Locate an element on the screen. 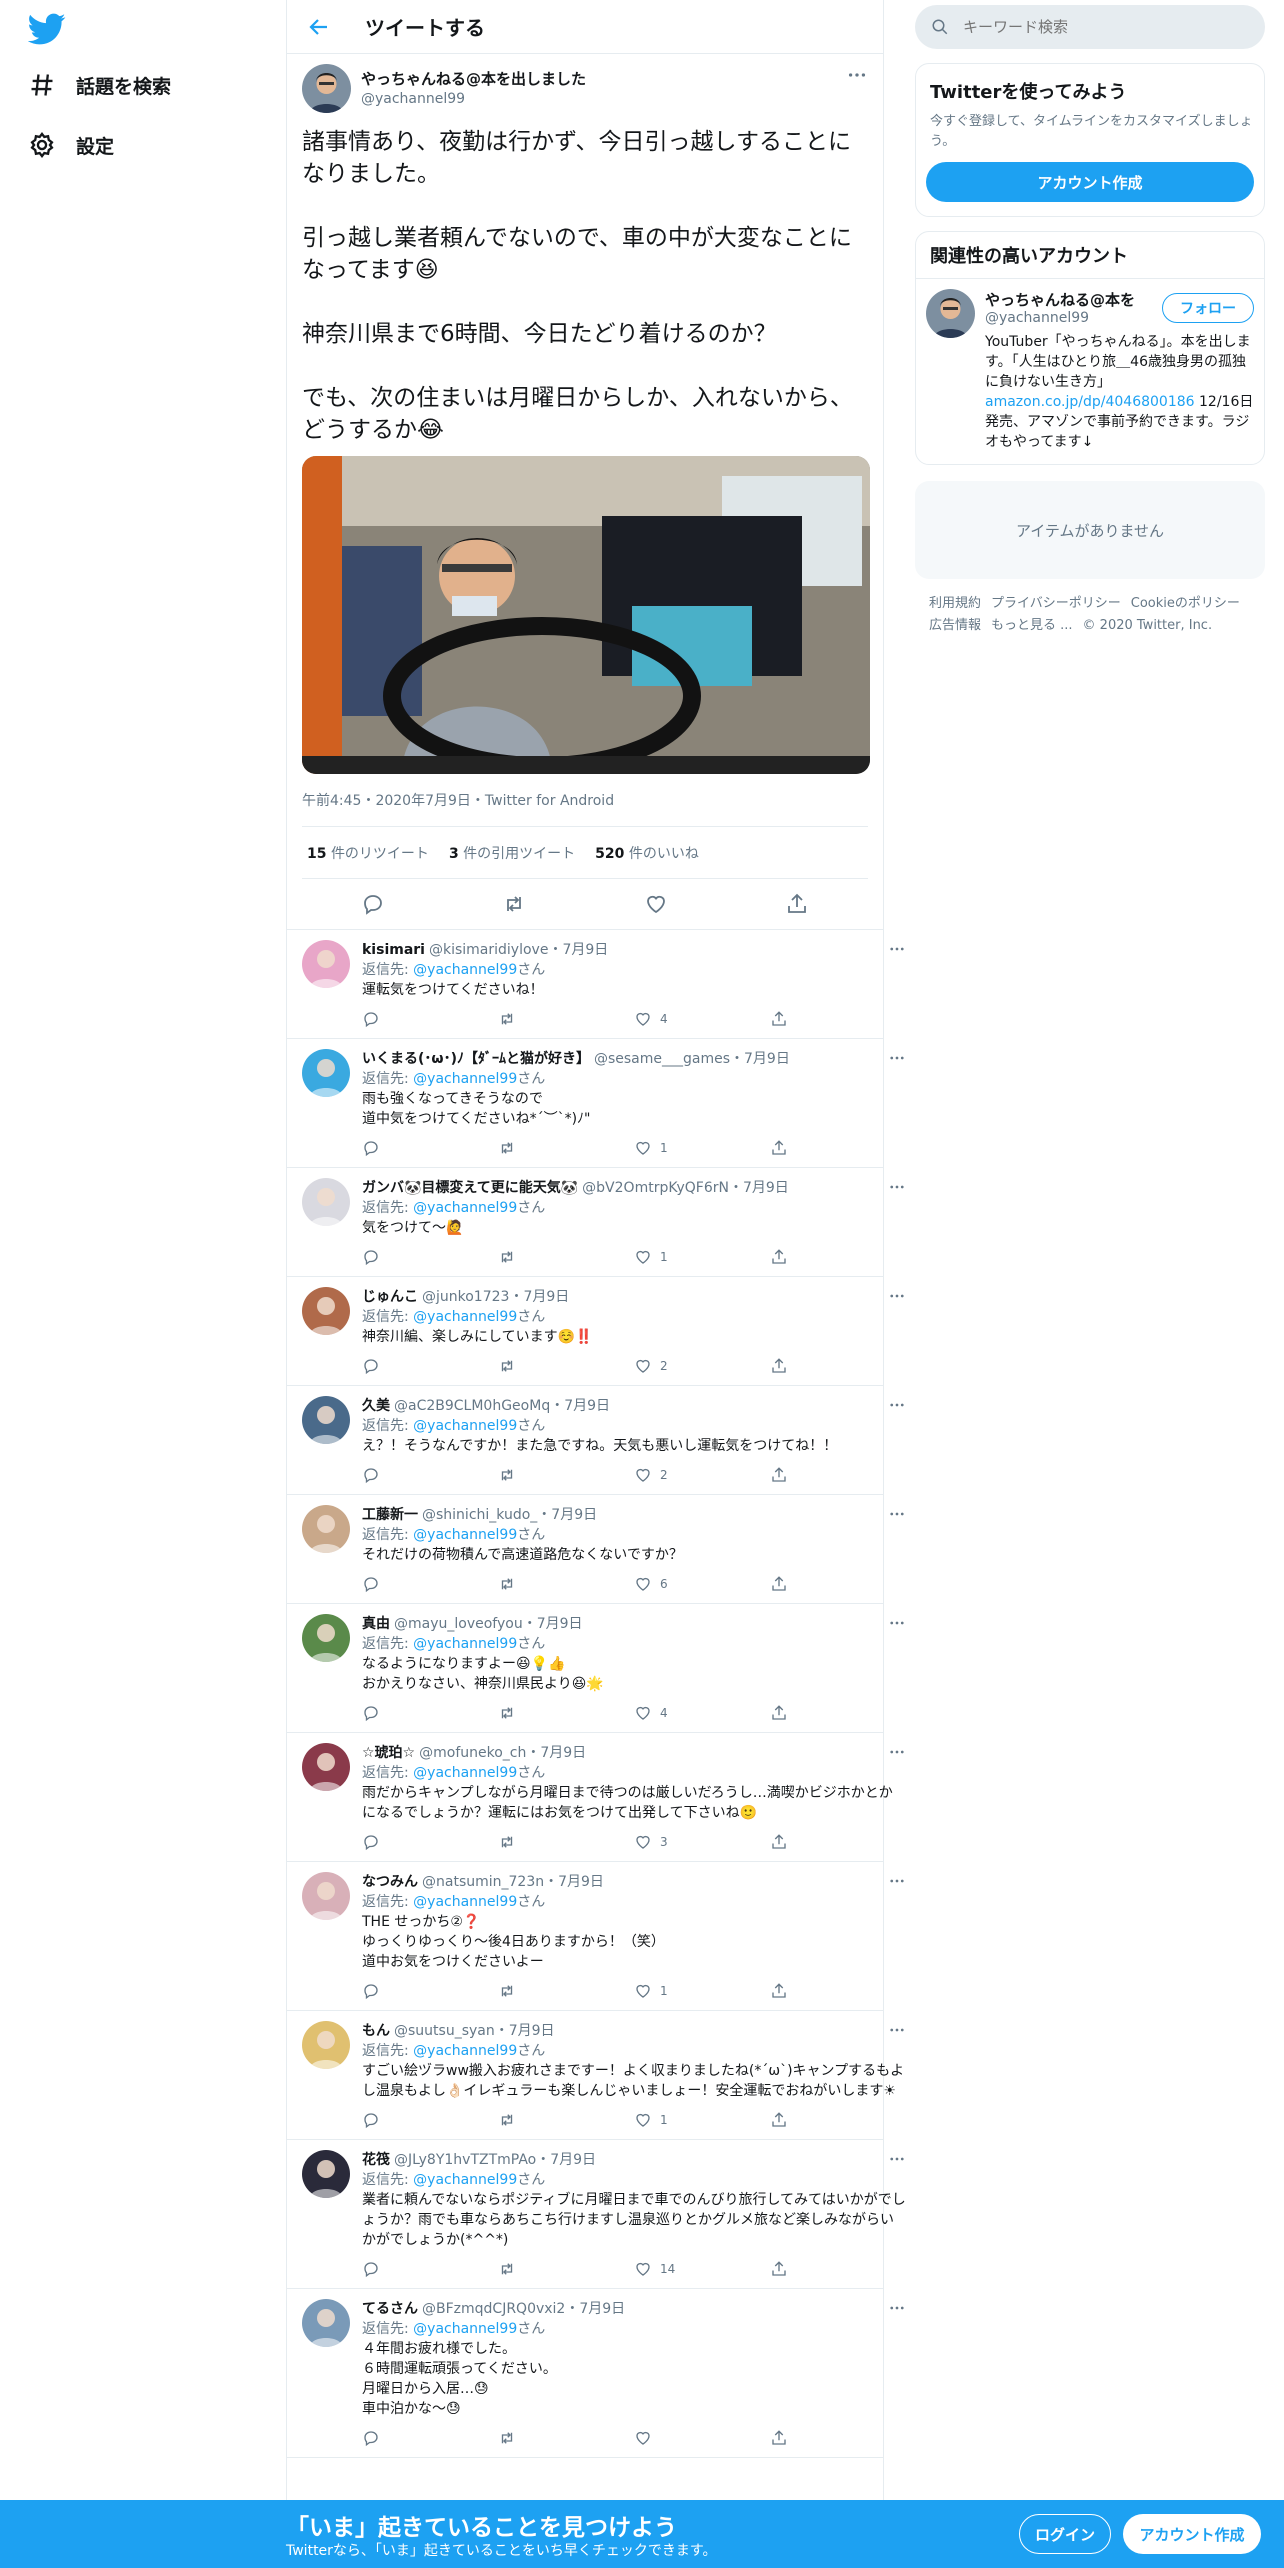 This screenshot has width=1284, height=2568. reply-author-name: じゅんこ is located at coordinates (390, 1297).